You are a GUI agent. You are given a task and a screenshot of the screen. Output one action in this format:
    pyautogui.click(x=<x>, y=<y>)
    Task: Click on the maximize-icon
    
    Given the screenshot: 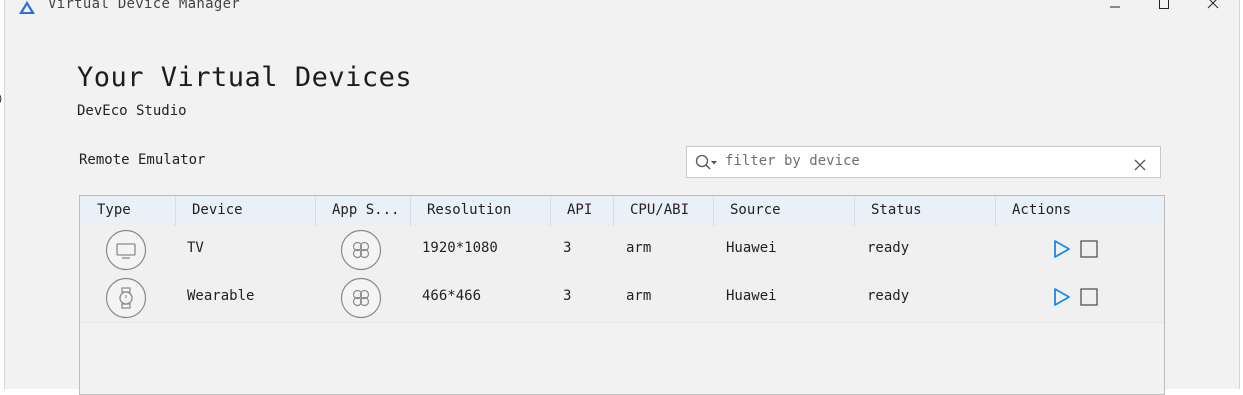 What is the action you would take?
    pyautogui.click(x=1164, y=4)
    